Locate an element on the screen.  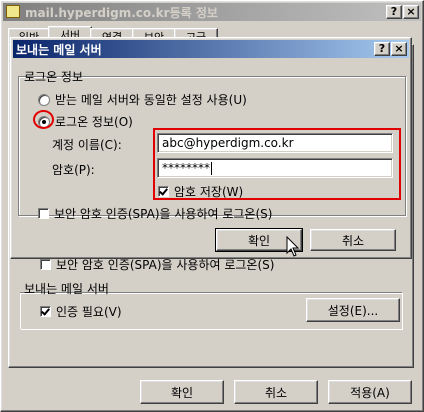
dialog-spa-checkbox: 보안 암호 인증(SPA)을 사용하여 로그온(S) is located at coordinates (155, 213).